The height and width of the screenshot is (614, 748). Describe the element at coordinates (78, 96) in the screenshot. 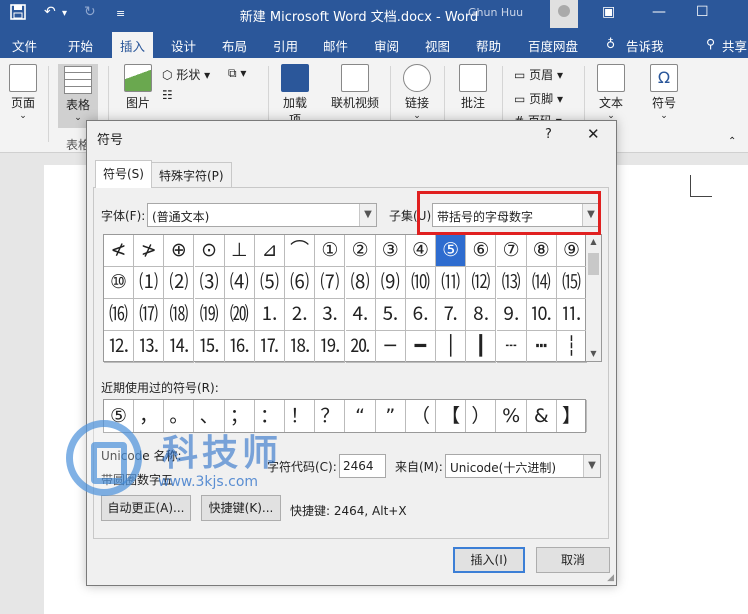

I see `table-button: 表格 ⌄` at that location.